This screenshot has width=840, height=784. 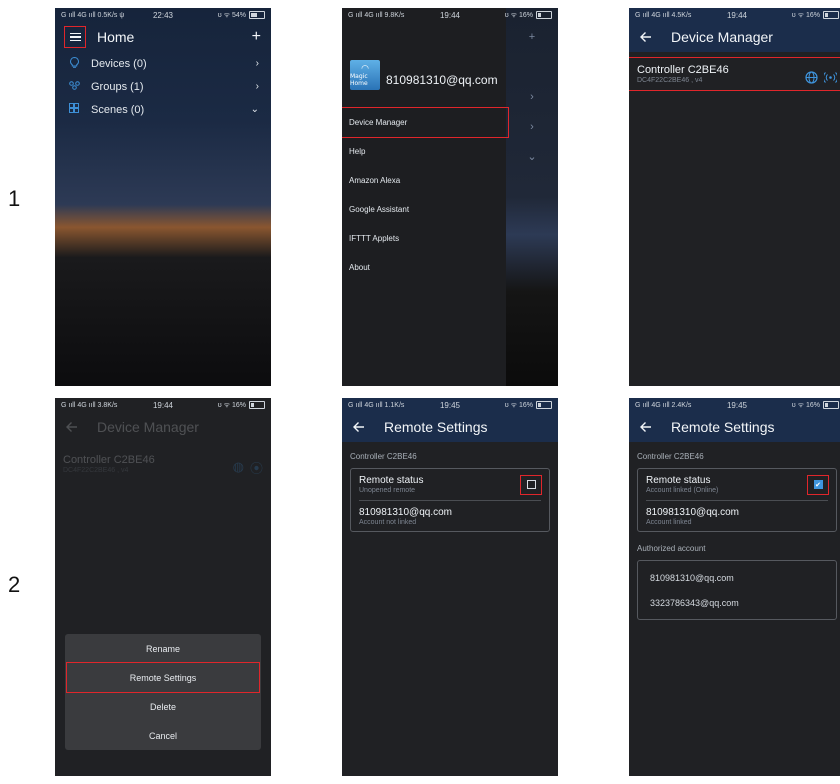 I want to click on check-icon: ✔, so click(x=818, y=485).